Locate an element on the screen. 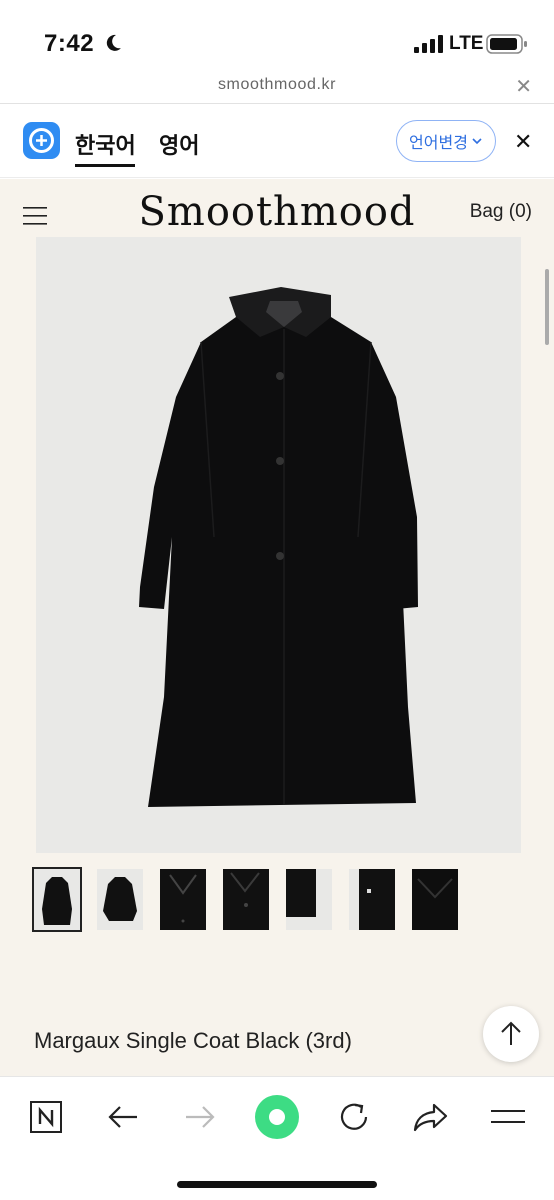  scrollbar is located at coordinates (547, 307).